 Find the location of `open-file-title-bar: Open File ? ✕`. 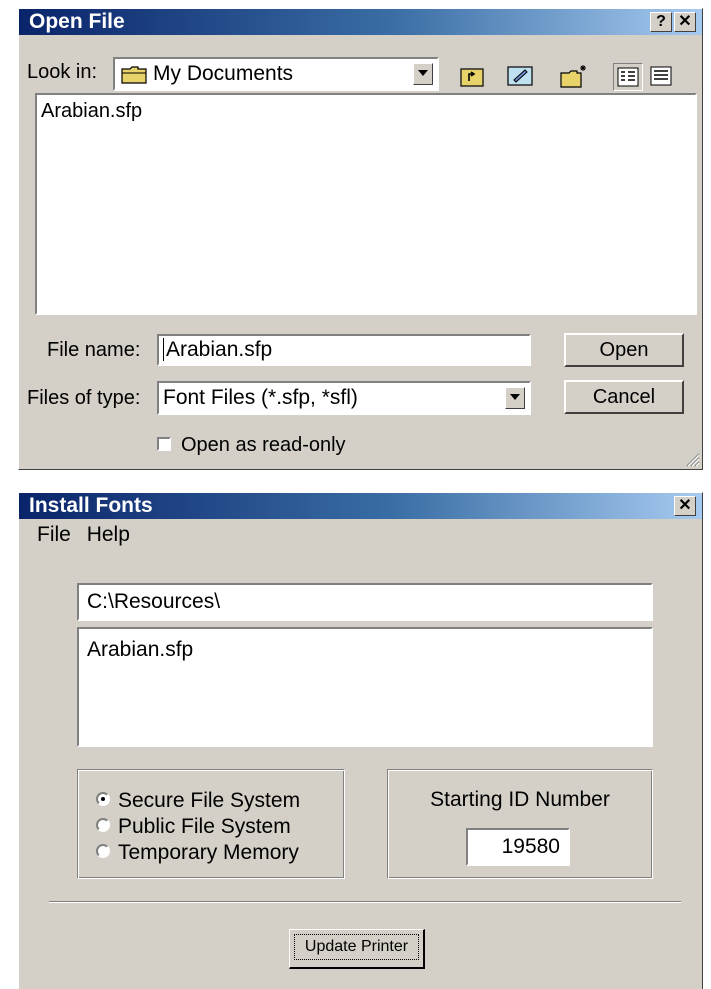

open-file-title-bar: Open File ? ✕ is located at coordinates (360, 22).